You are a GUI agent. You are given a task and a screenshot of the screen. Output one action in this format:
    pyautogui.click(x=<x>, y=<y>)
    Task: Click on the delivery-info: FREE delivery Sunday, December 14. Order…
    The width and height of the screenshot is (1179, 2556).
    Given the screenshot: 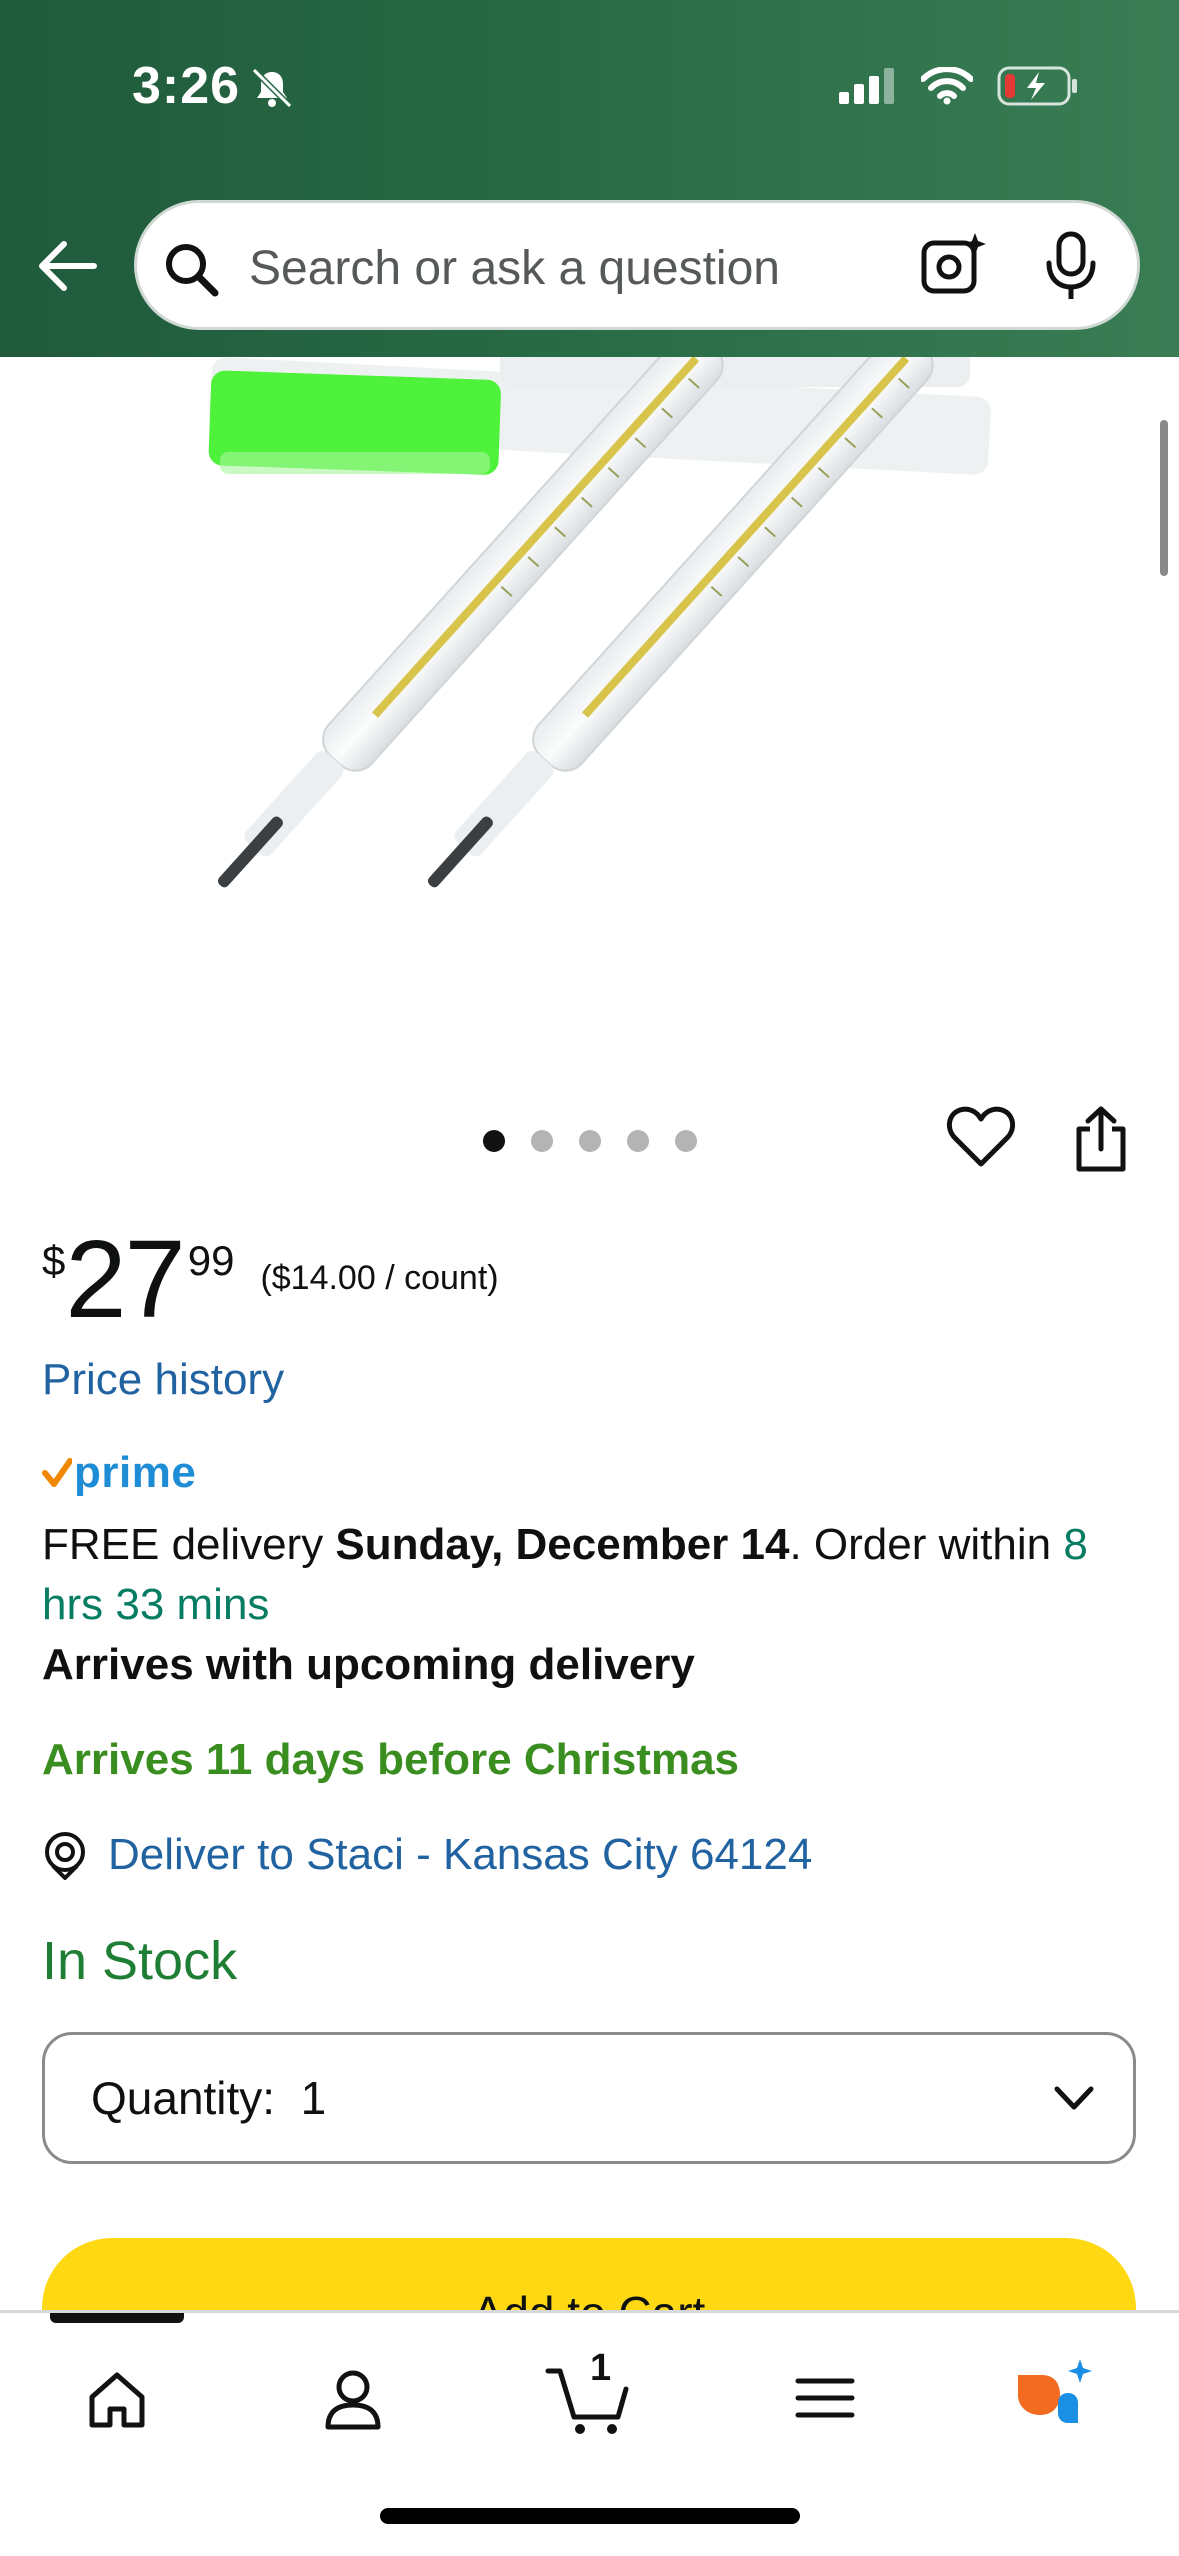 What is the action you would take?
    pyautogui.click(x=597, y=1575)
    